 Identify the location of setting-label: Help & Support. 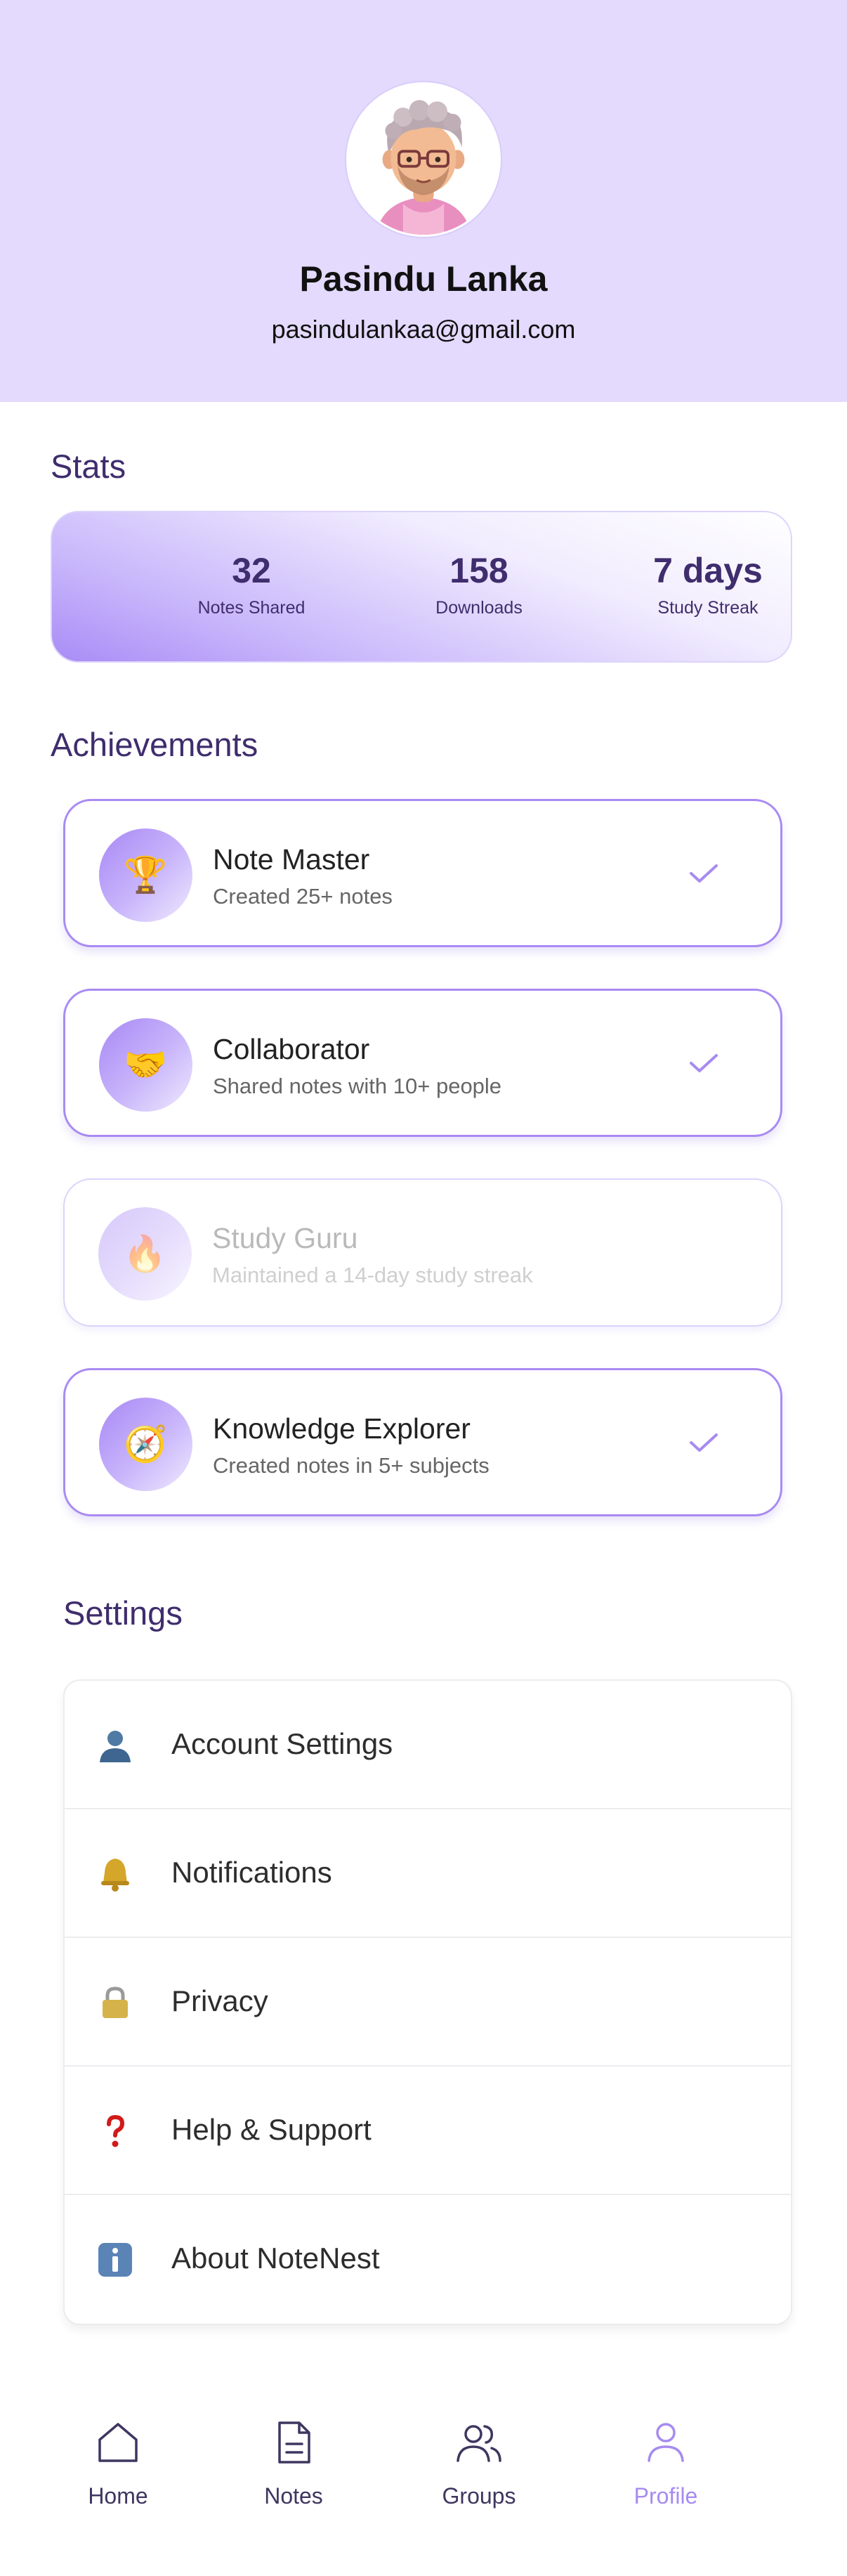
(271, 2129).